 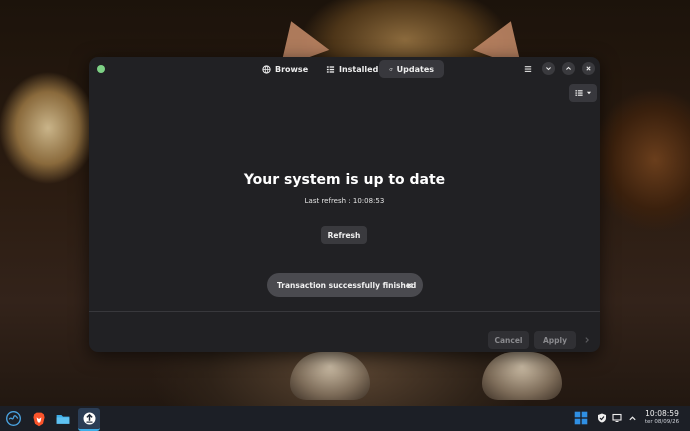 What do you see at coordinates (330, 69) in the screenshot?
I see `list-icon` at bounding box center [330, 69].